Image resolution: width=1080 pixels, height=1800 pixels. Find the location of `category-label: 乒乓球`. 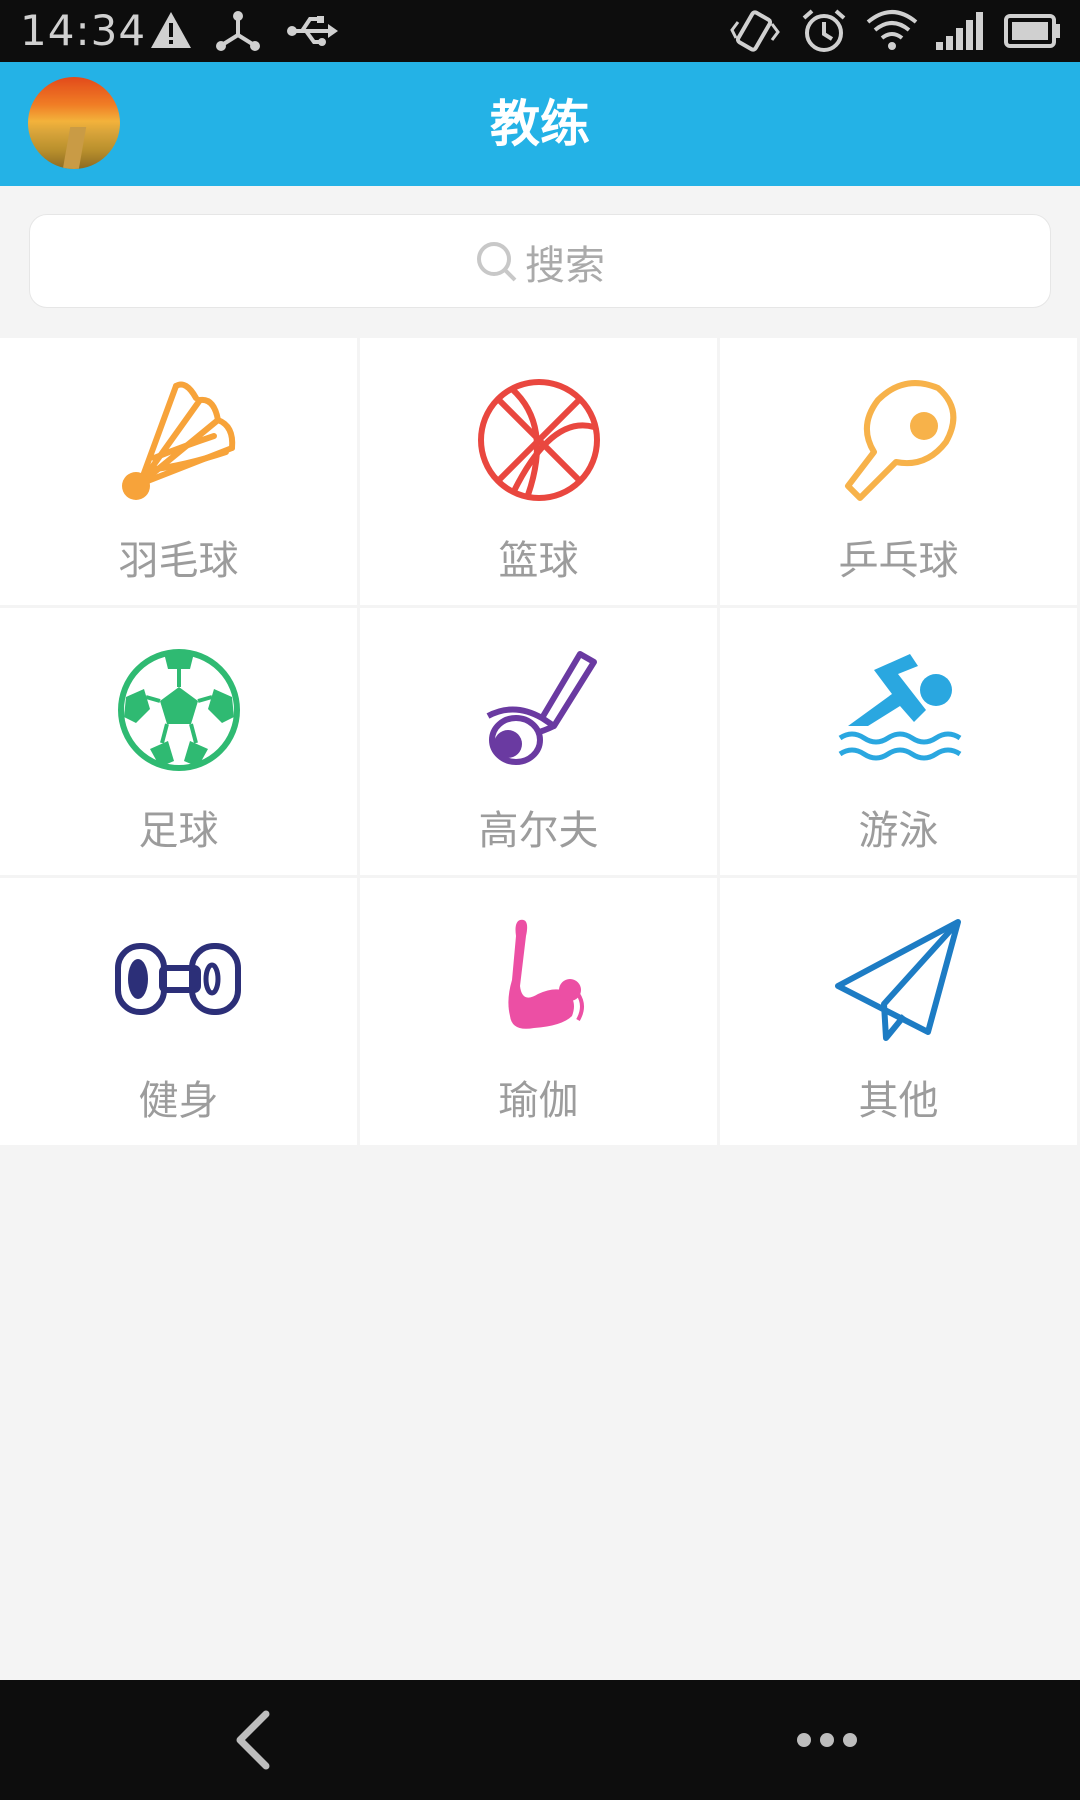

category-label: 乒乓球 is located at coordinates (898, 561).